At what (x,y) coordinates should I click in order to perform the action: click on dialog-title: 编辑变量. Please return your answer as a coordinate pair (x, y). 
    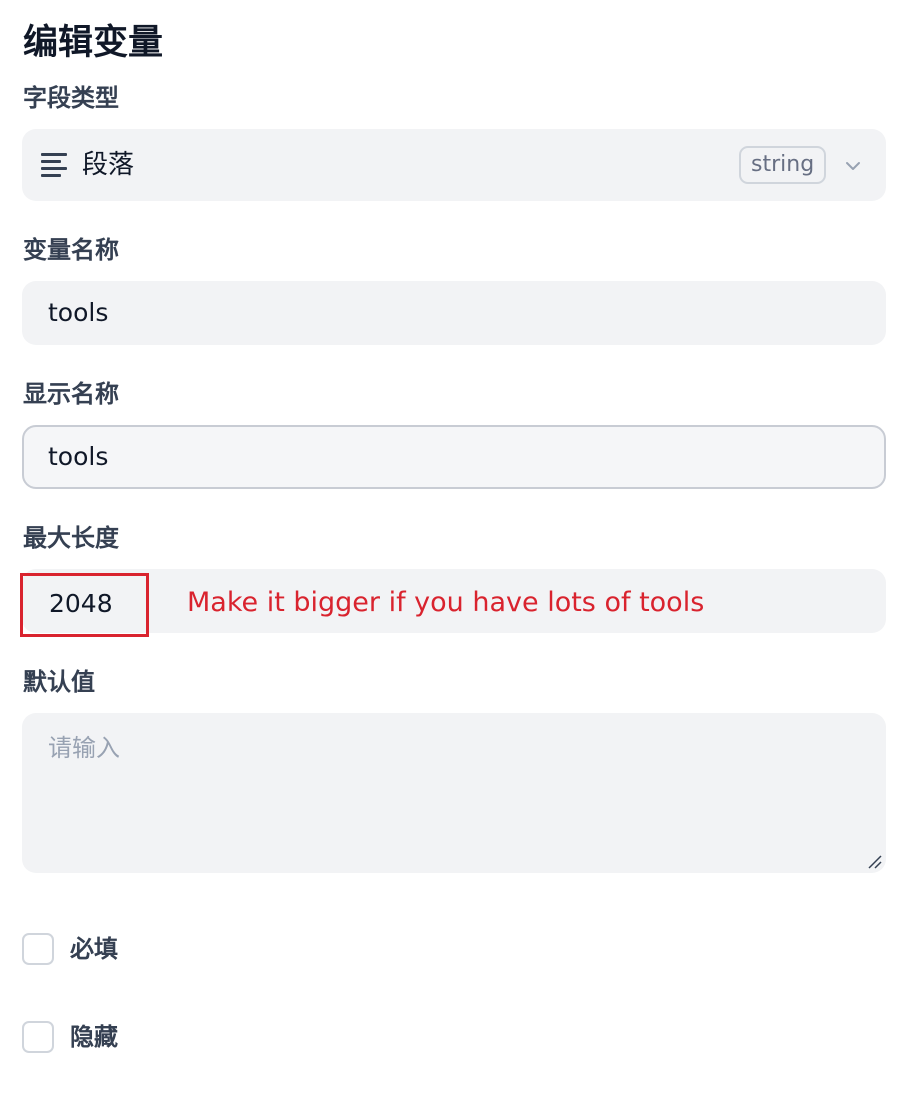
    Looking at the image, I should click on (93, 43).